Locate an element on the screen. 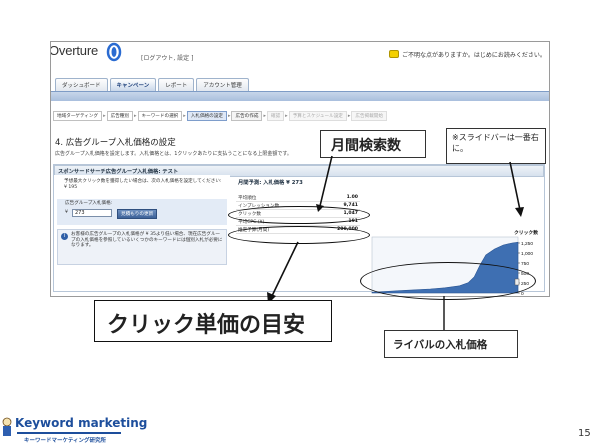  rival-bid-callout: ライバルの入札価格 is located at coordinates (451, 344).